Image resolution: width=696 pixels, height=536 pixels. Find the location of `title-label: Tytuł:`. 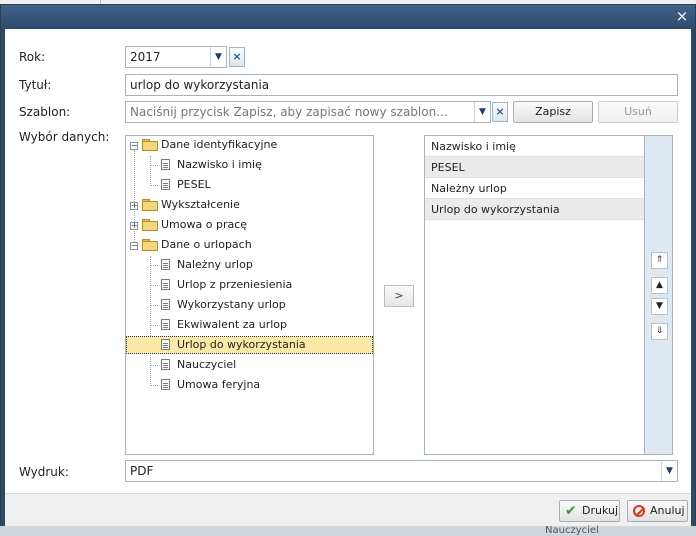

title-label: Tytuł: is located at coordinates (35, 85).